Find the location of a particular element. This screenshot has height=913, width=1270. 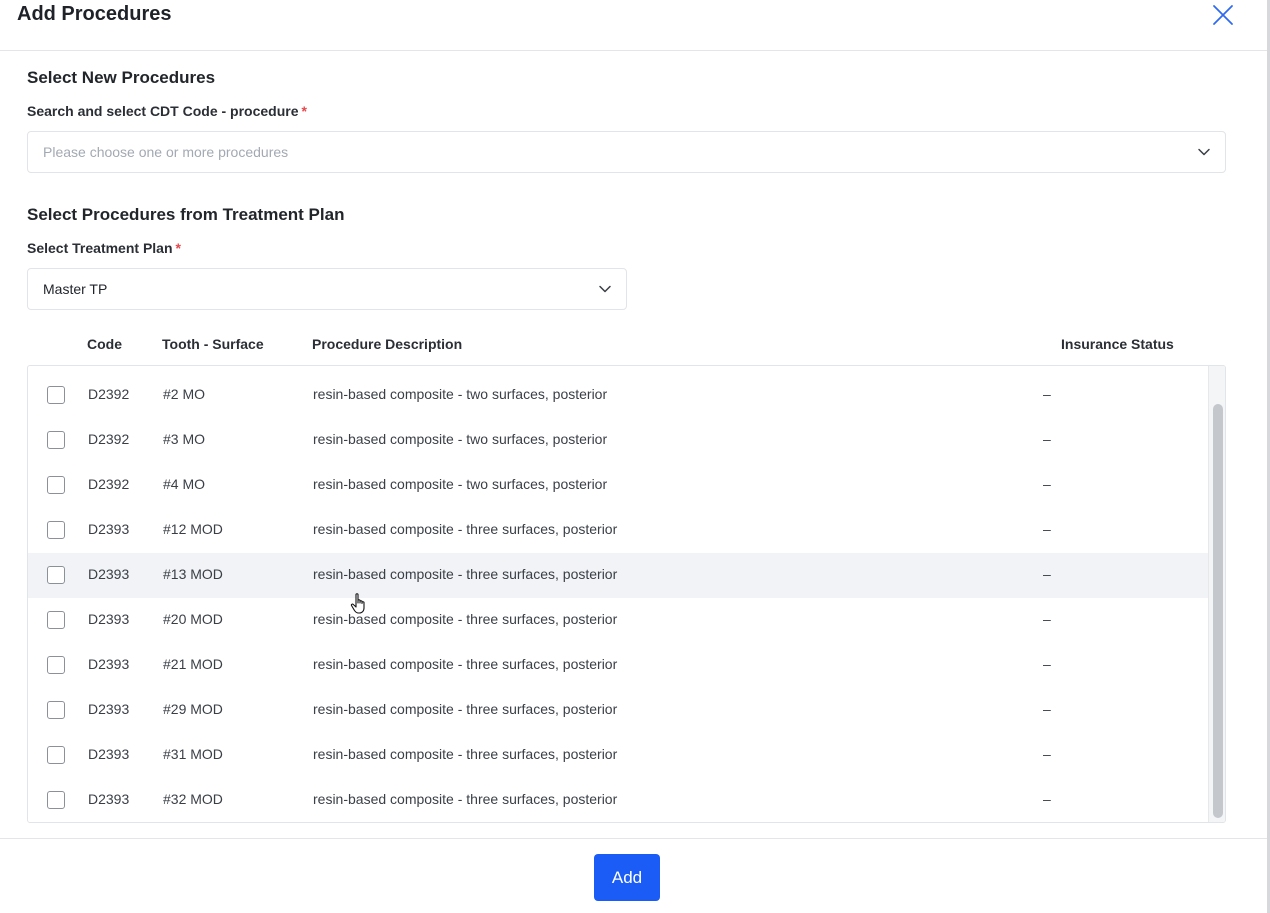

column-header-tooth-surface: Tooth - Surface is located at coordinates (213, 344).